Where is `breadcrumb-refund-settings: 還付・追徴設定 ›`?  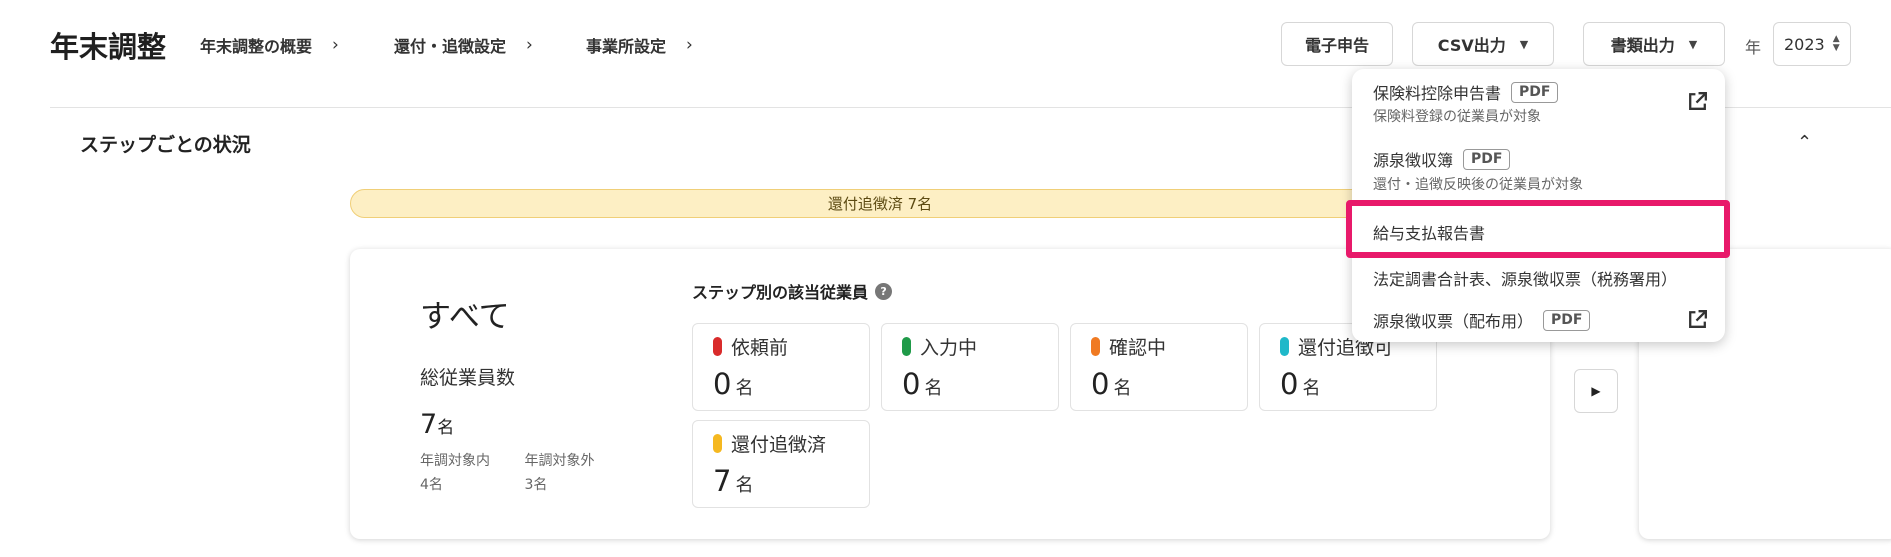
breadcrumb-refund-settings: 還付・追徴設定 › is located at coordinates (463, 45).